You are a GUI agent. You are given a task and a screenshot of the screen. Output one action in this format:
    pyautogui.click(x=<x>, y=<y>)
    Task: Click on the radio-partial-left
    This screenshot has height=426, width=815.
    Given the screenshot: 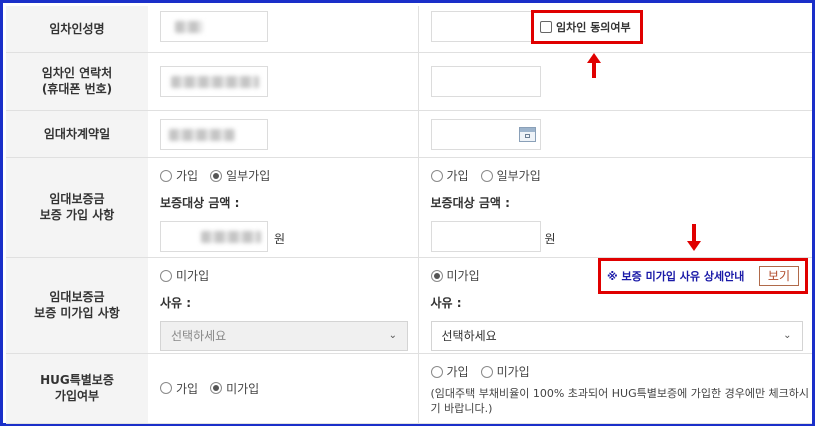 What is the action you would take?
    pyautogui.click(x=216, y=175)
    